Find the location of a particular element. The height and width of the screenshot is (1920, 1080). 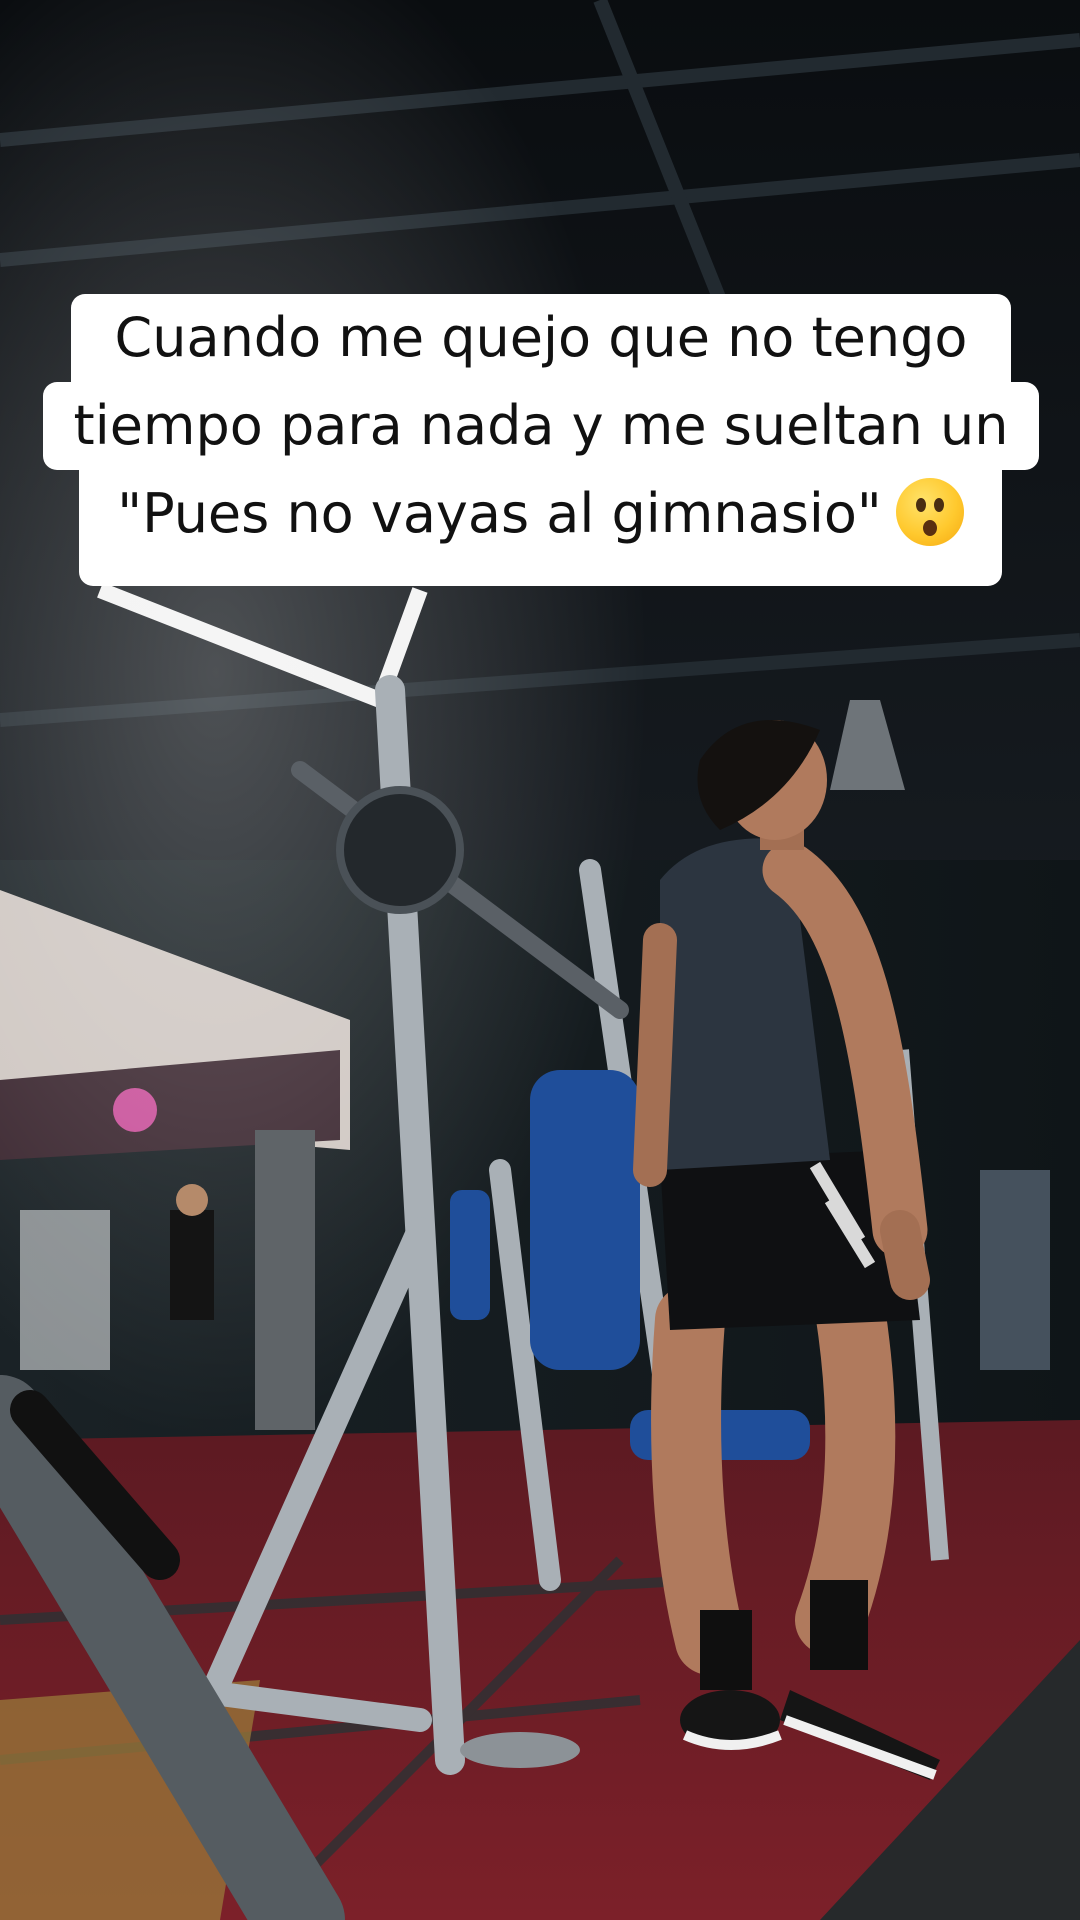

background-machine is located at coordinates (65, 1290).